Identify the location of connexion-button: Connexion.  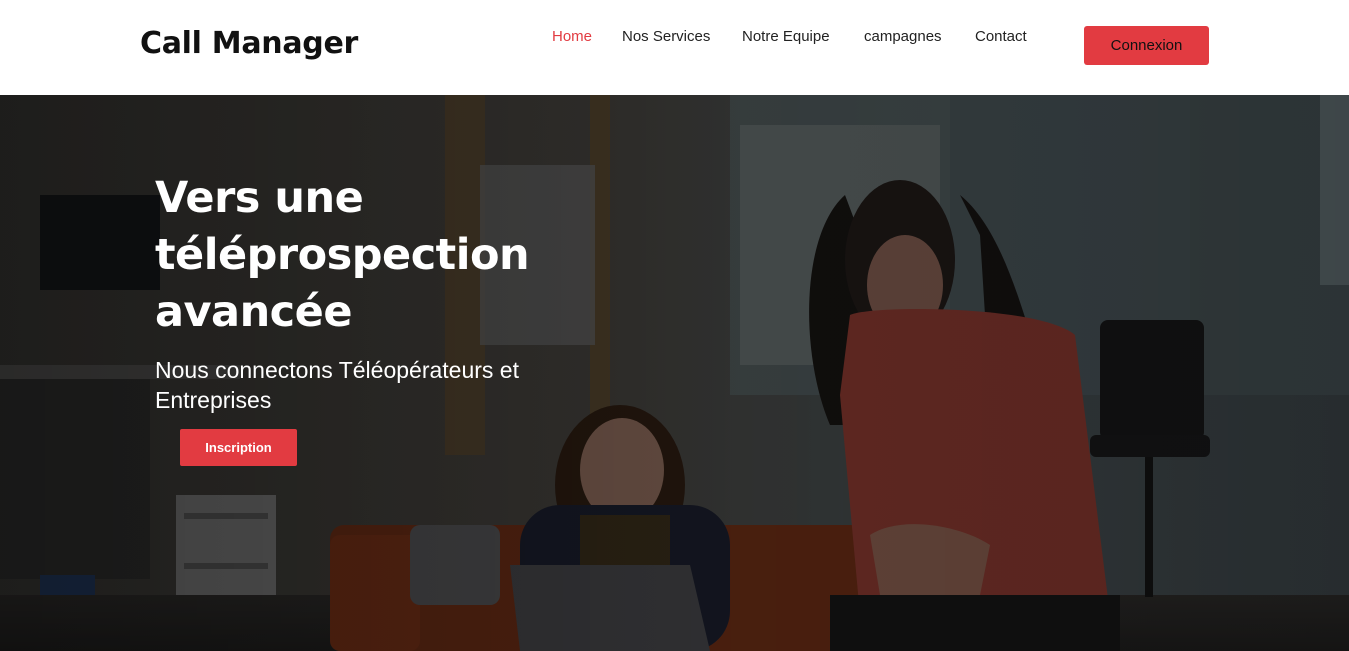
(1146, 45).